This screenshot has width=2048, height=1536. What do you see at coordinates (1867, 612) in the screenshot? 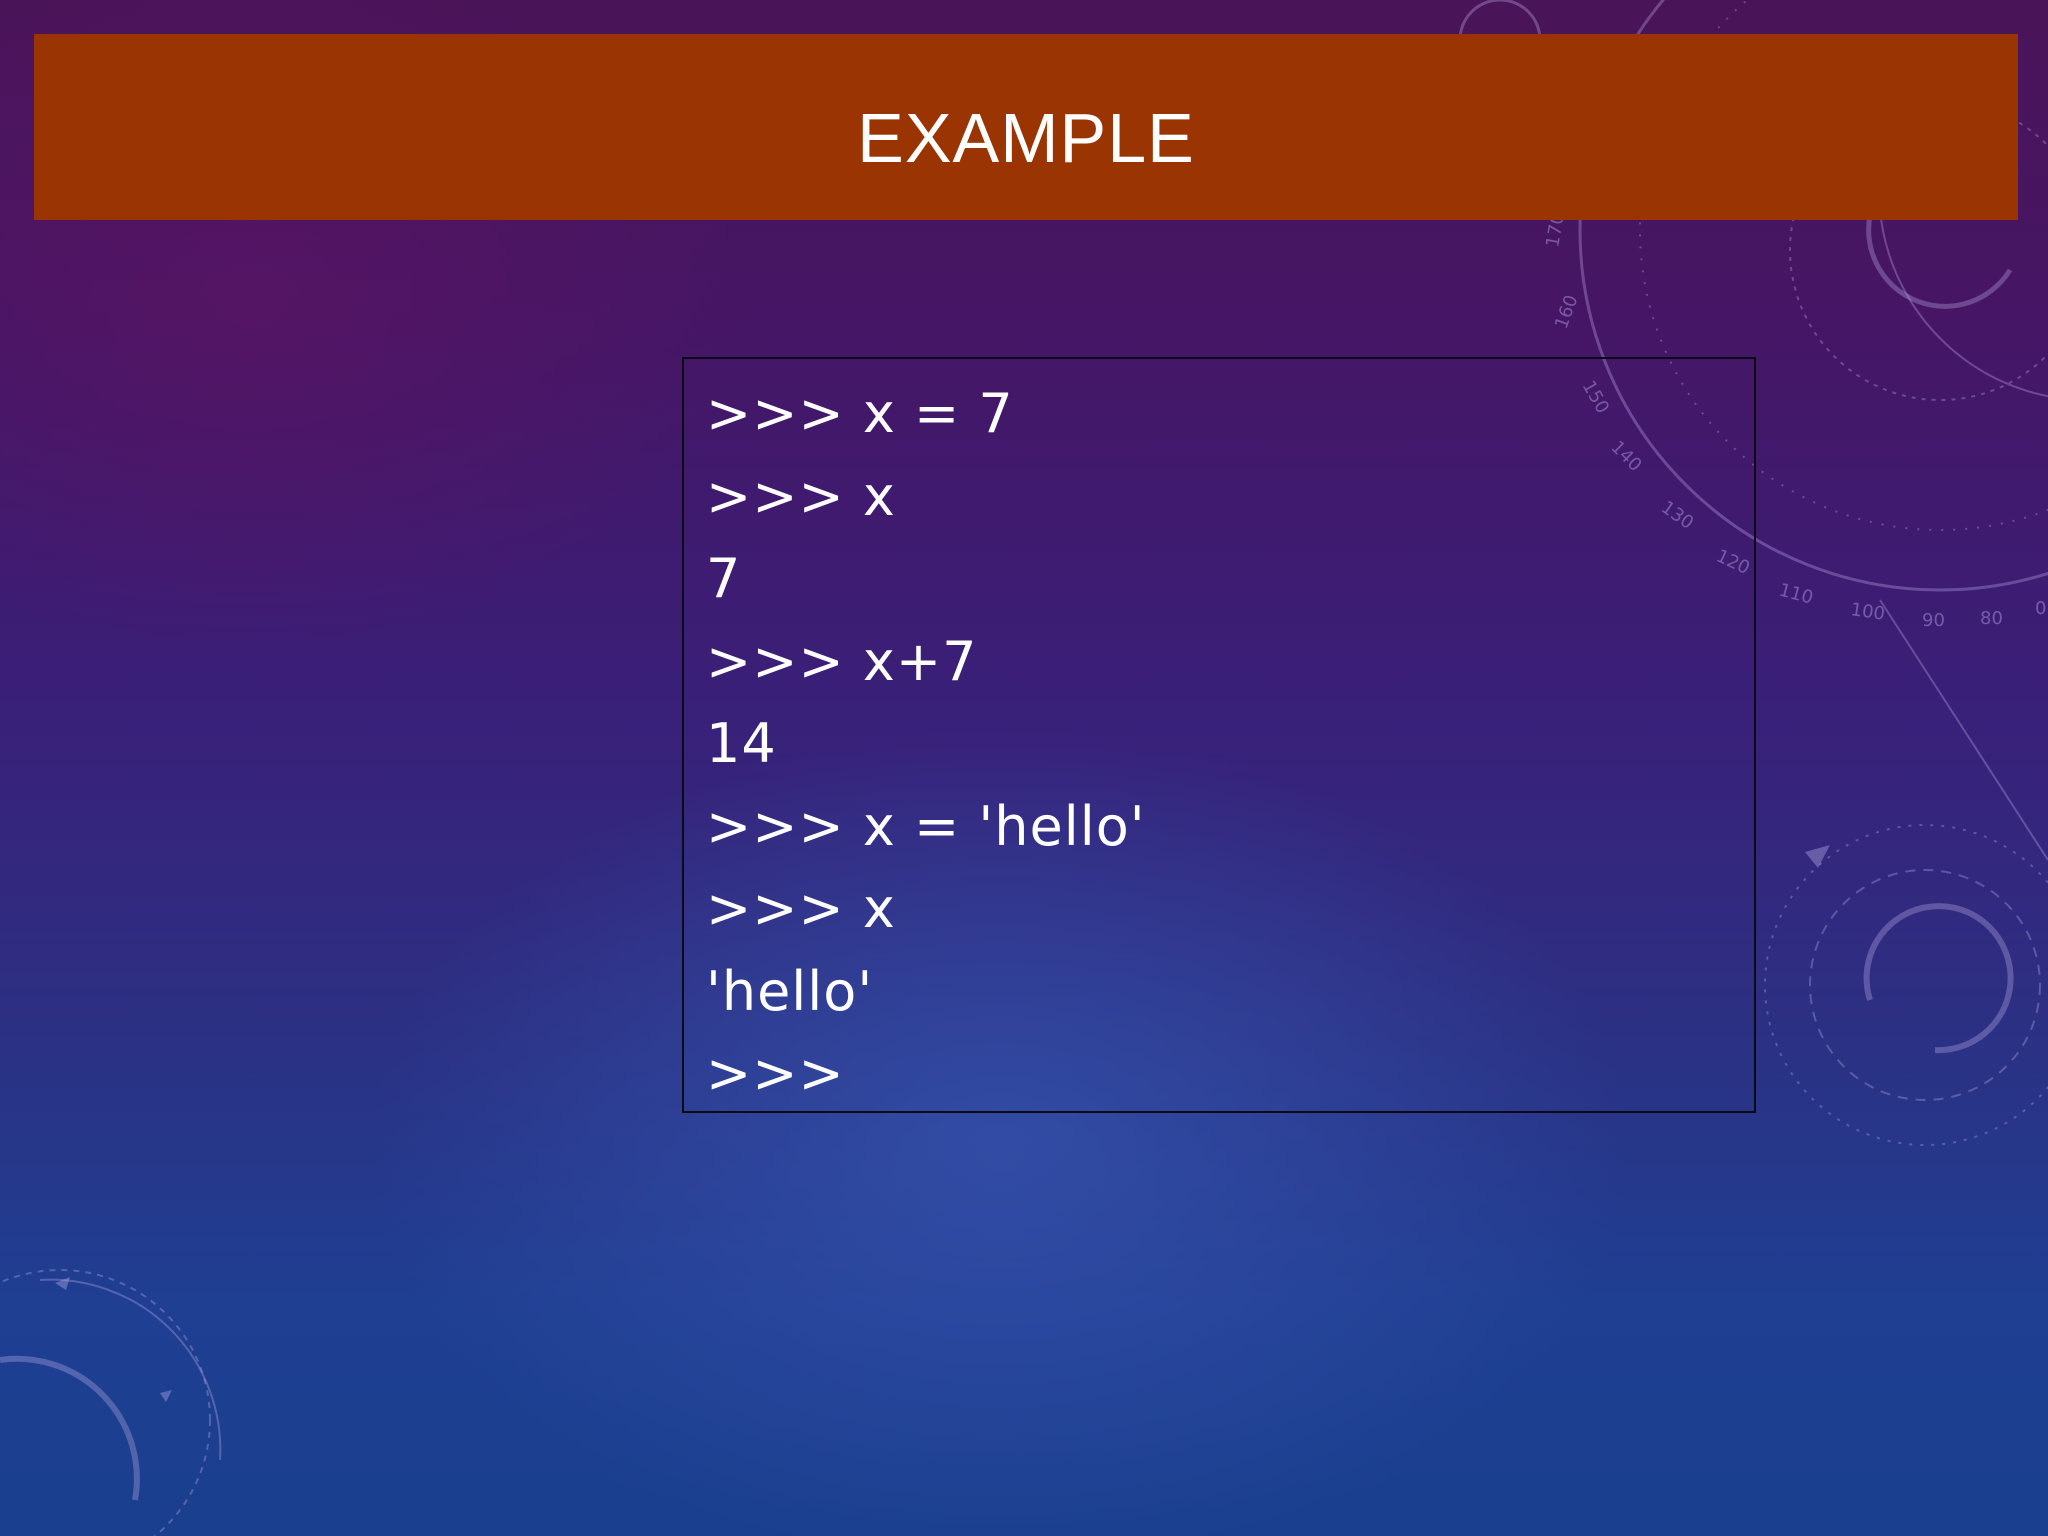
I see `dial-number: 100` at bounding box center [1867, 612].